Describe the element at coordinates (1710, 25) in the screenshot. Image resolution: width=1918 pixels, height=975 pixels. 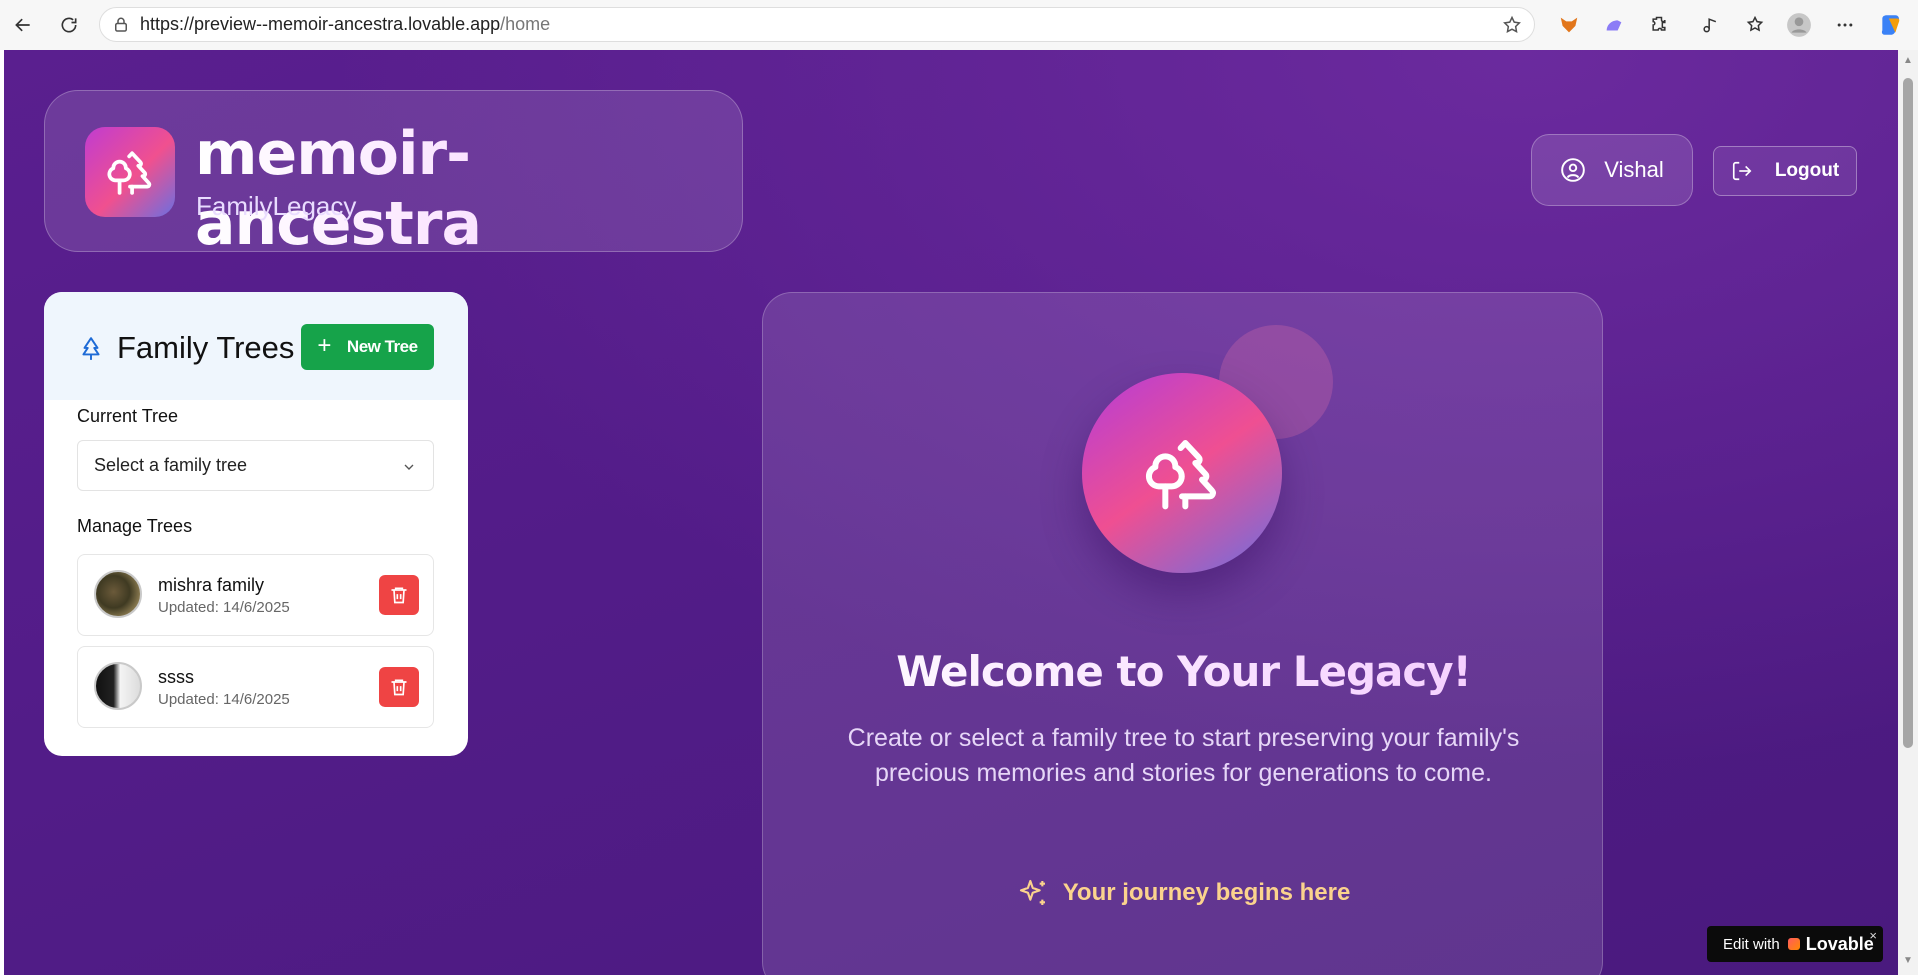
I see `media-icon` at that location.